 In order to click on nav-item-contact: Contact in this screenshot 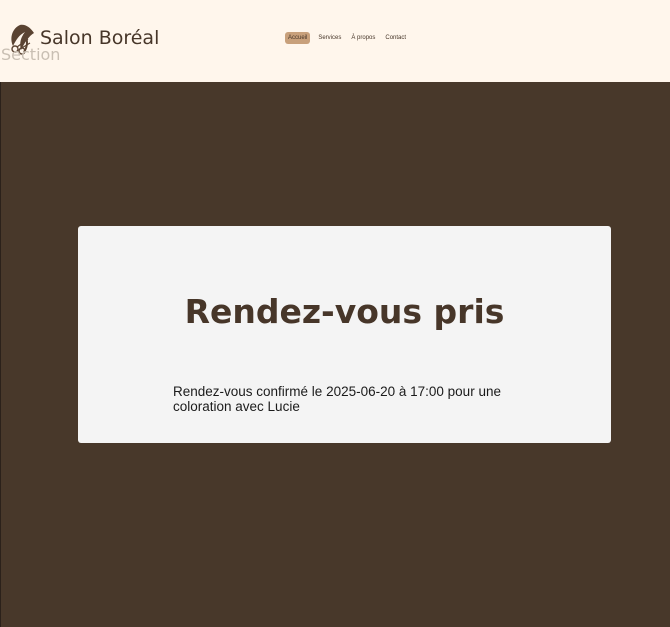, I will do `click(395, 38)`.